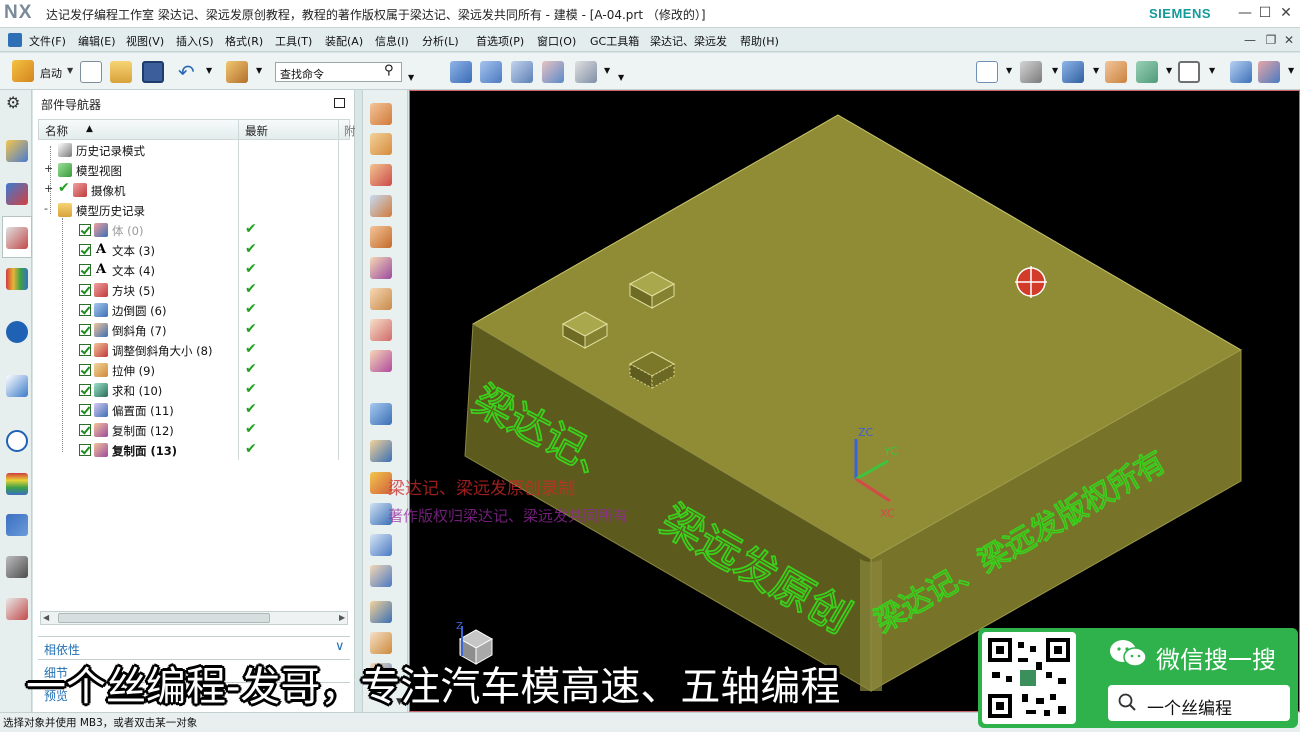 This screenshot has width=1300, height=732. What do you see at coordinates (194, 170) in the screenshot?
I see `tree-node: + 模型视图` at bounding box center [194, 170].